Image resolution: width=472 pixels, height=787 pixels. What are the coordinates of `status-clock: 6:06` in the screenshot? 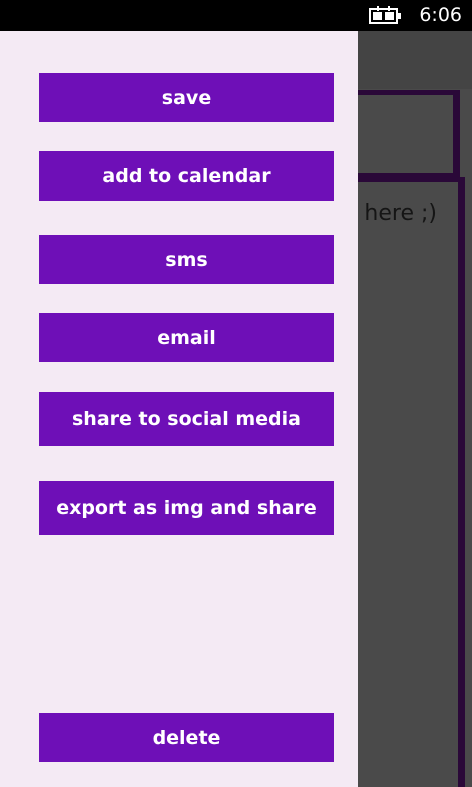 It's located at (440, 15).